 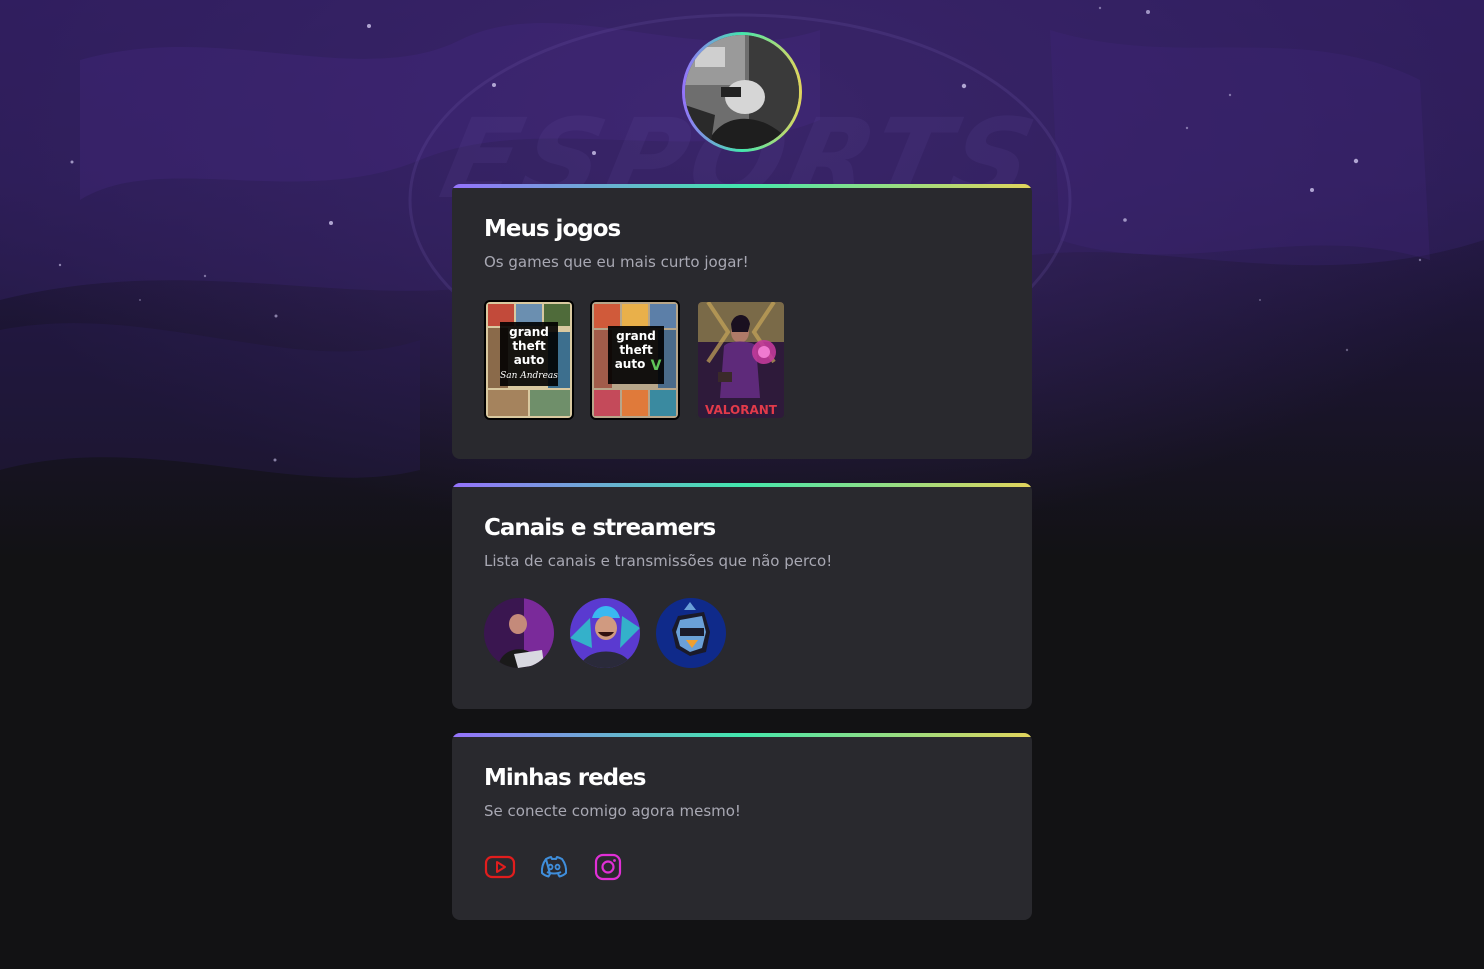 What do you see at coordinates (519, 633) in the screenshot?
I see `streamer-1-avatar` at bounding box center [519, 633].